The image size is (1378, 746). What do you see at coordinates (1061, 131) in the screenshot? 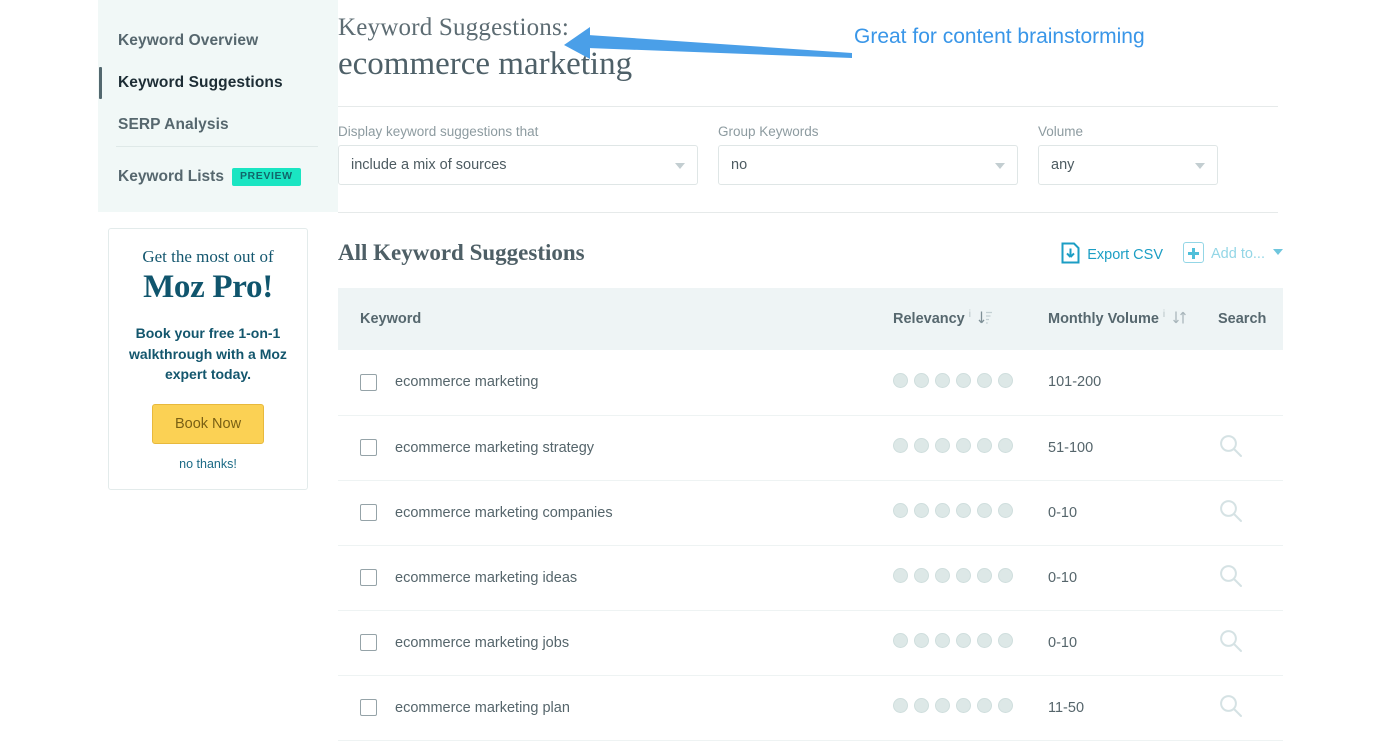
I see `volume-filter-label: Volume` at bounding box center [1061, 131].